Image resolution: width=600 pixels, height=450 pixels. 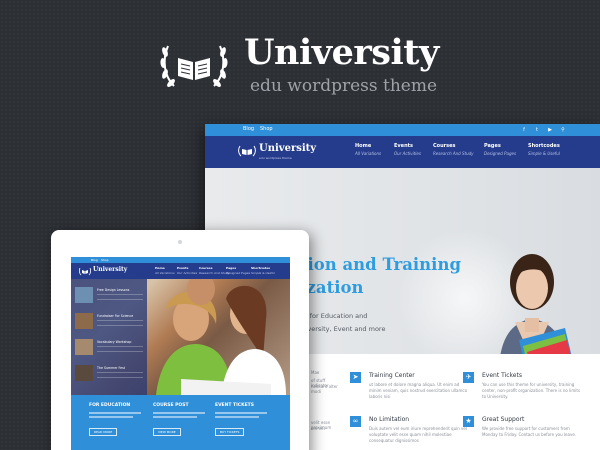 What do you see at coordinates (110, 269) in the screenshot?
I see `tablet-logo: University` at bounding box center [110, 269].